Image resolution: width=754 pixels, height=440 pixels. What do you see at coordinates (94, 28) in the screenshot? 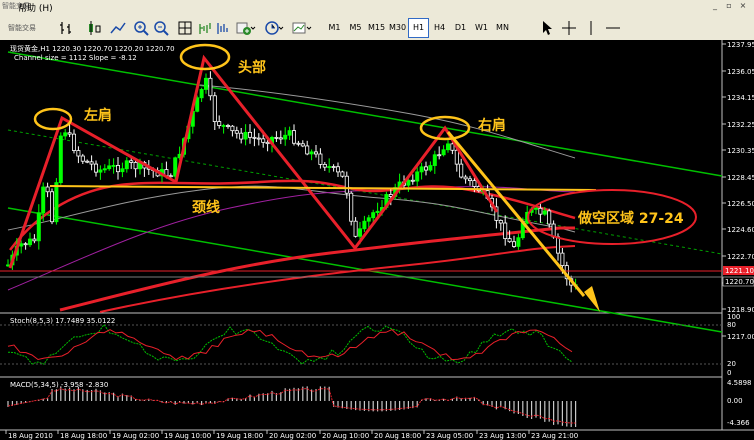
I see `candlestick-icon` at bounding box center [94, 28].